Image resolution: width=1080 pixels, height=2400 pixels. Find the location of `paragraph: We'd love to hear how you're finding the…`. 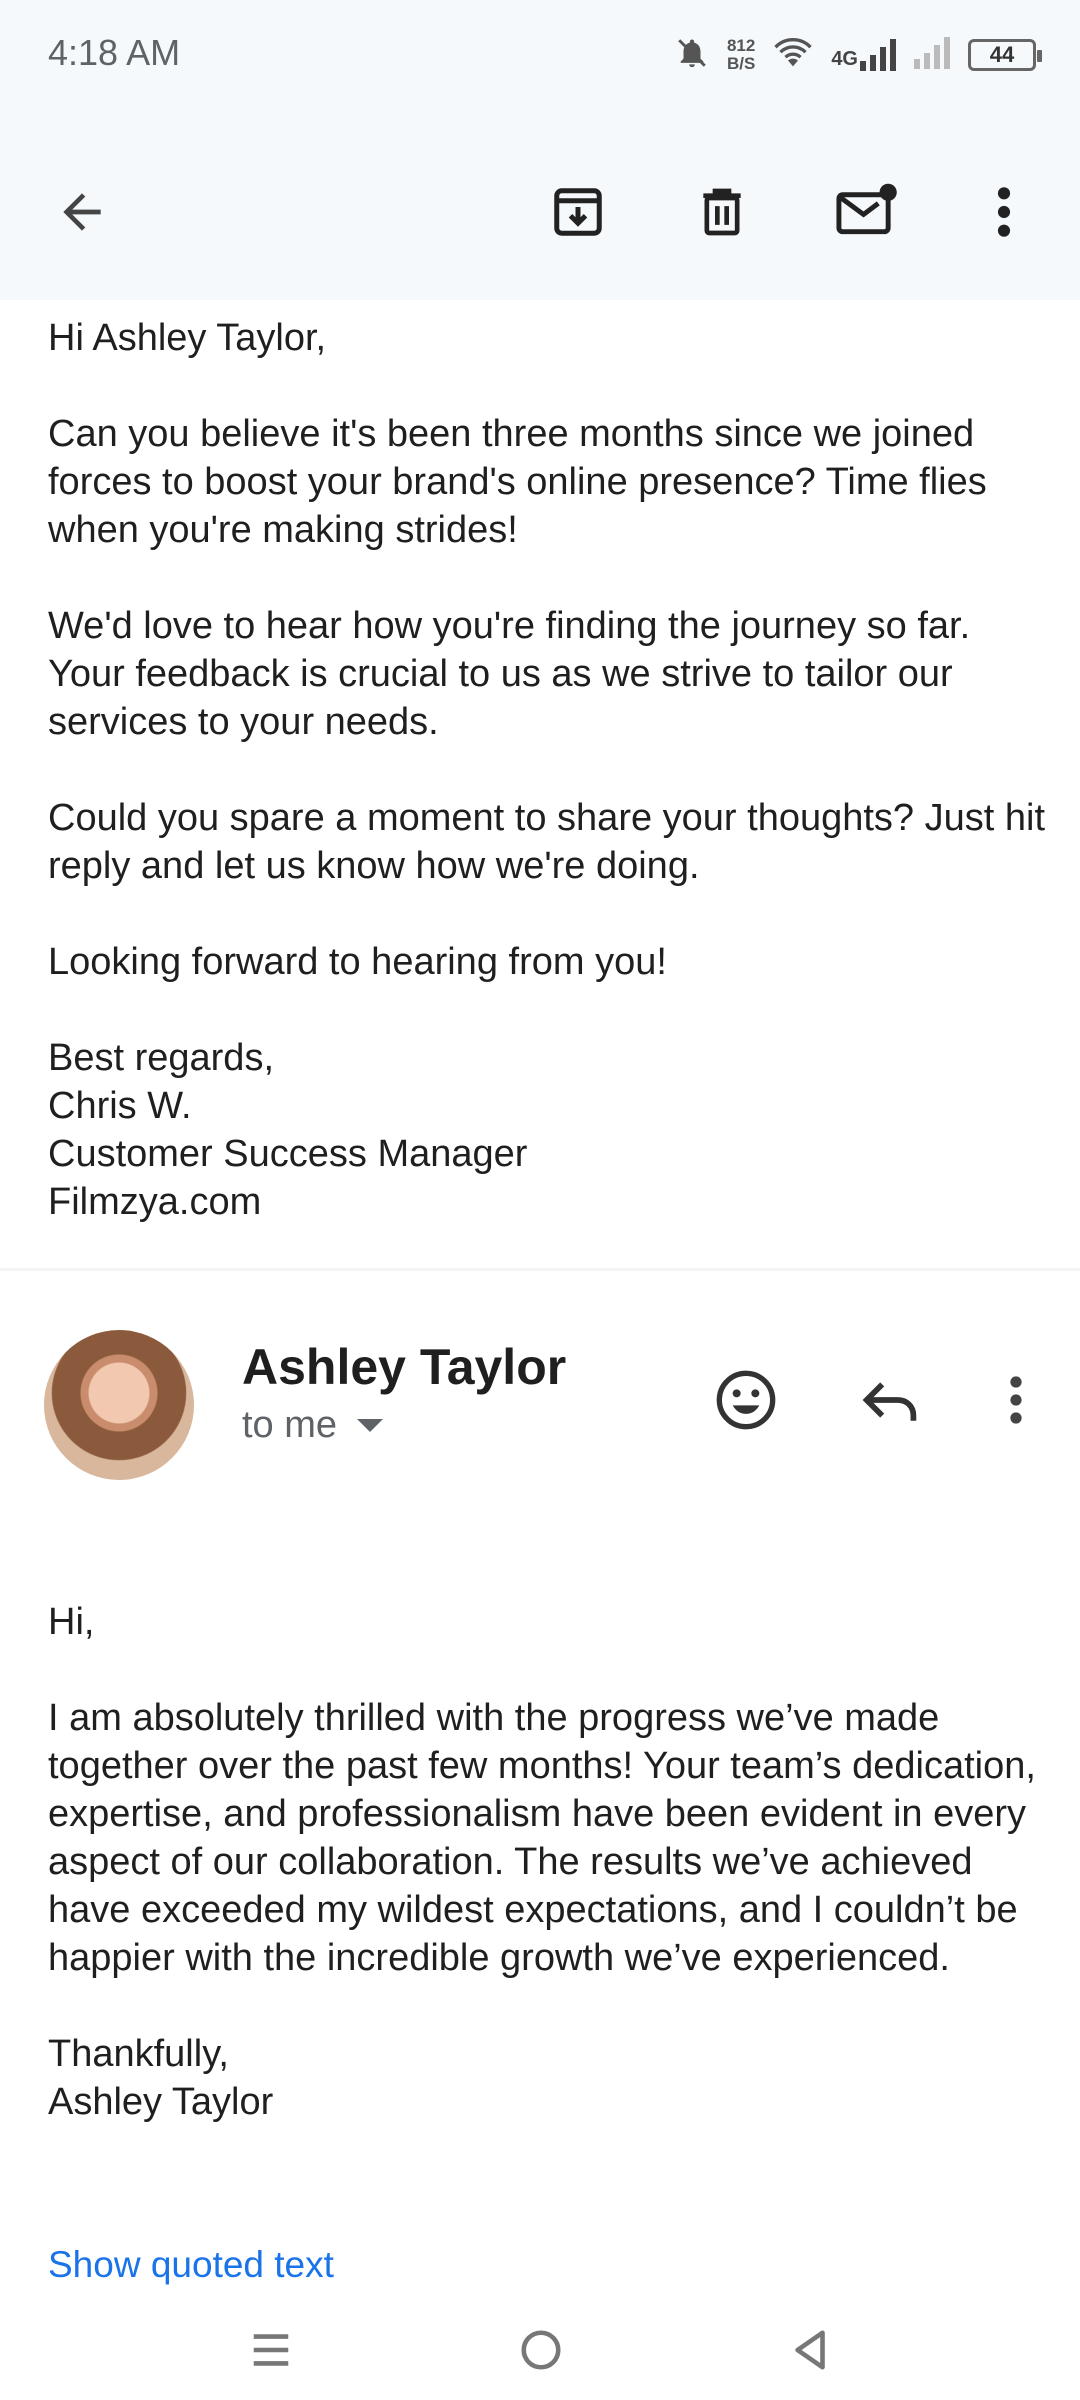

paragraph: We'd love to hear how you're finding the… is located at coordinates (509, 674).